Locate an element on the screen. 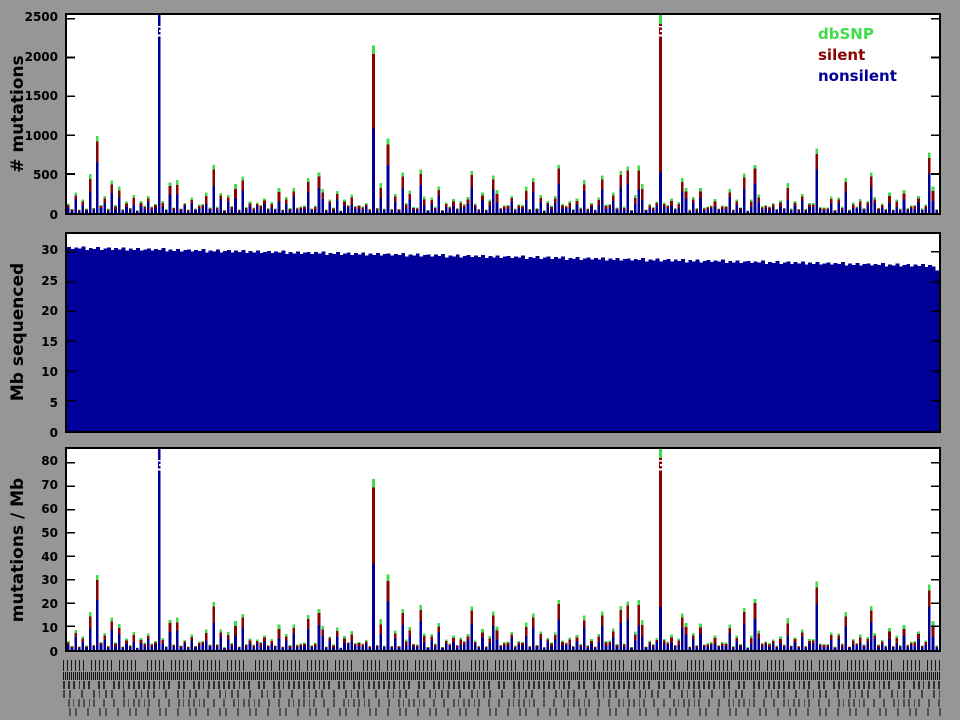 Image resolution: width=960 pixels, height=720 pixels. y-tick-label: 15 is located at coordinates (49, 341).